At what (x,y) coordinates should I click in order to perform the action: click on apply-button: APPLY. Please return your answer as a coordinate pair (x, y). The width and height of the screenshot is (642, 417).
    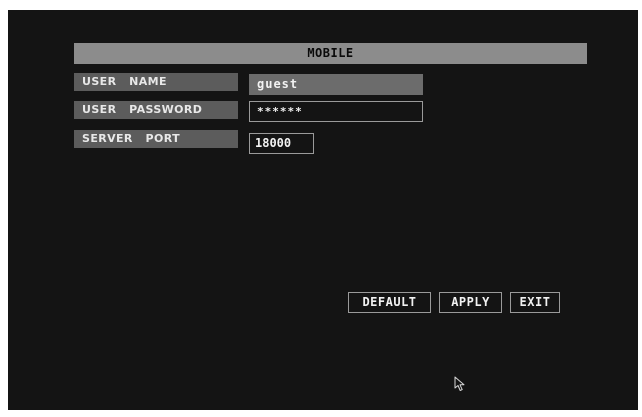
    Looking at the image, I should click on (470, 302).